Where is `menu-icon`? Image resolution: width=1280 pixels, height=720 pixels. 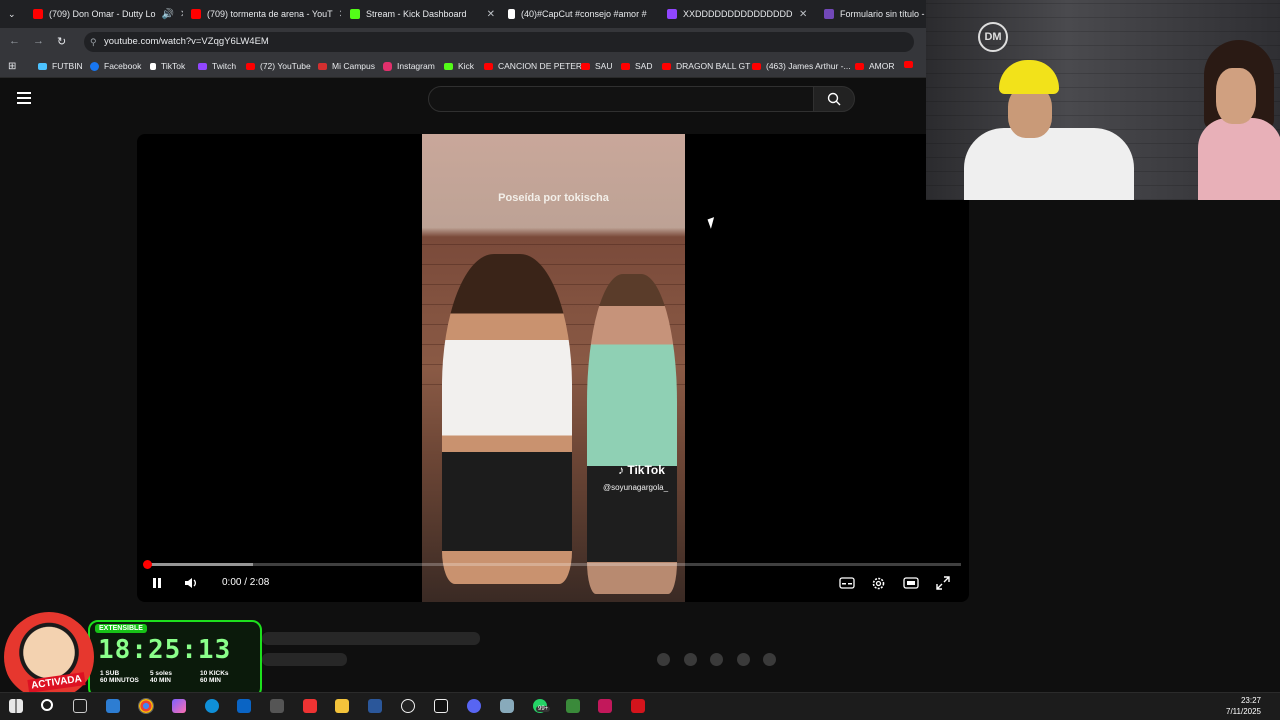 menu-icon is located at coordinates (24, 99).